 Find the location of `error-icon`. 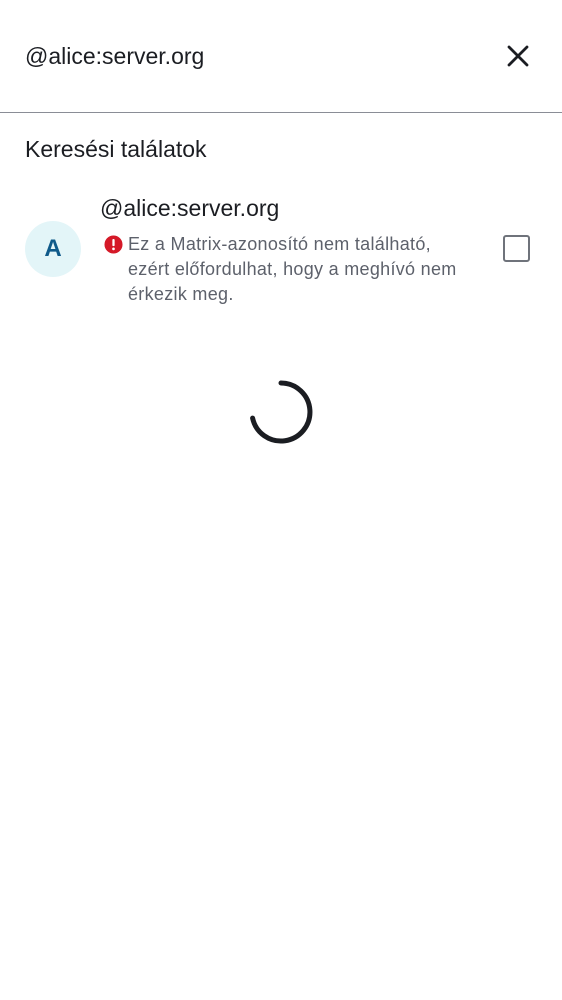

error-icon is located at coordinates (113, 244).